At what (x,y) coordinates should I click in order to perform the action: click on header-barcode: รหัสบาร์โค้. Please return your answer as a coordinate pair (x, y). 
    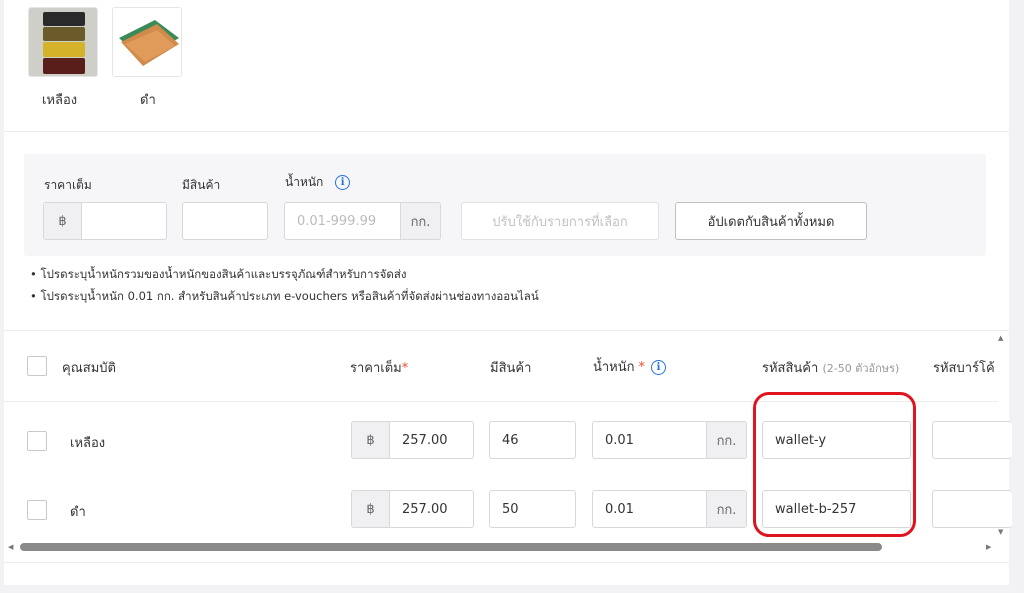
    Looking at the image, I should click on (964, 368).